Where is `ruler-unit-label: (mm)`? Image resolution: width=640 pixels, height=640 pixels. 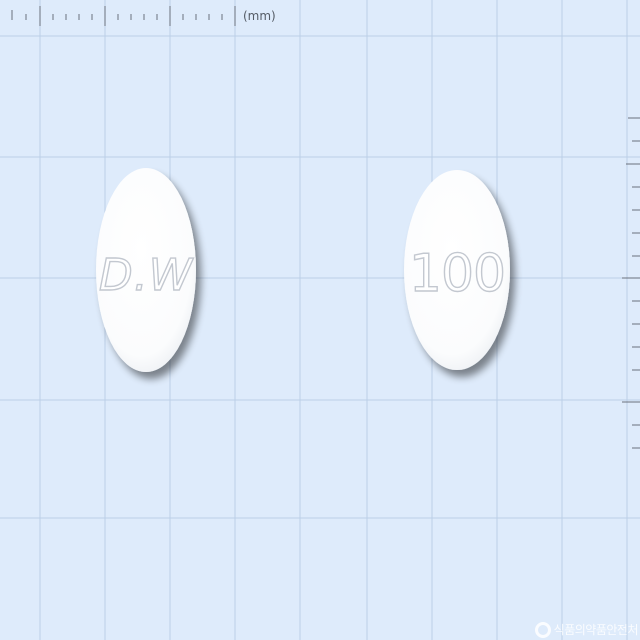
ruler-unit-label: (mm) is located at coordinates (259, 16).